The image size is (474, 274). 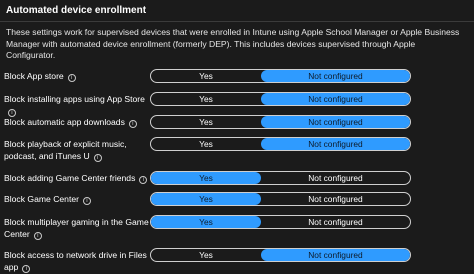 What do you see at coordinates (76, 10) in the screenshot?
I see `section-title: Automated device enrollment` at bounding box center [76, 10].